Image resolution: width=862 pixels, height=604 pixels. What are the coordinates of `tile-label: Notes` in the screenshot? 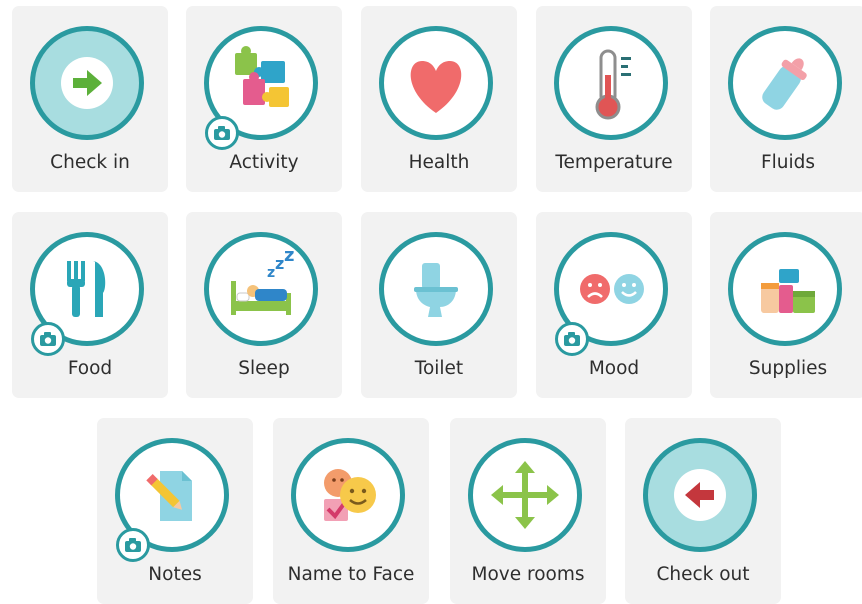 It's located at (175, 574).